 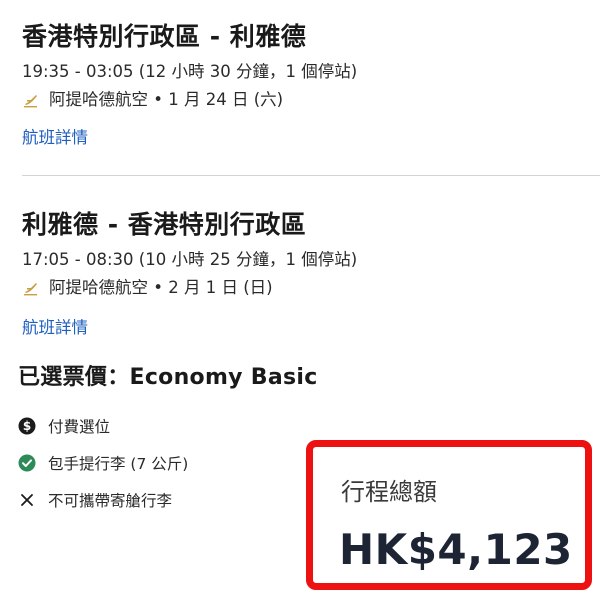 What do you see at coordinates (311, 175) in the screenshot?
I see `flight-divider` at bounding box center [311, 175].